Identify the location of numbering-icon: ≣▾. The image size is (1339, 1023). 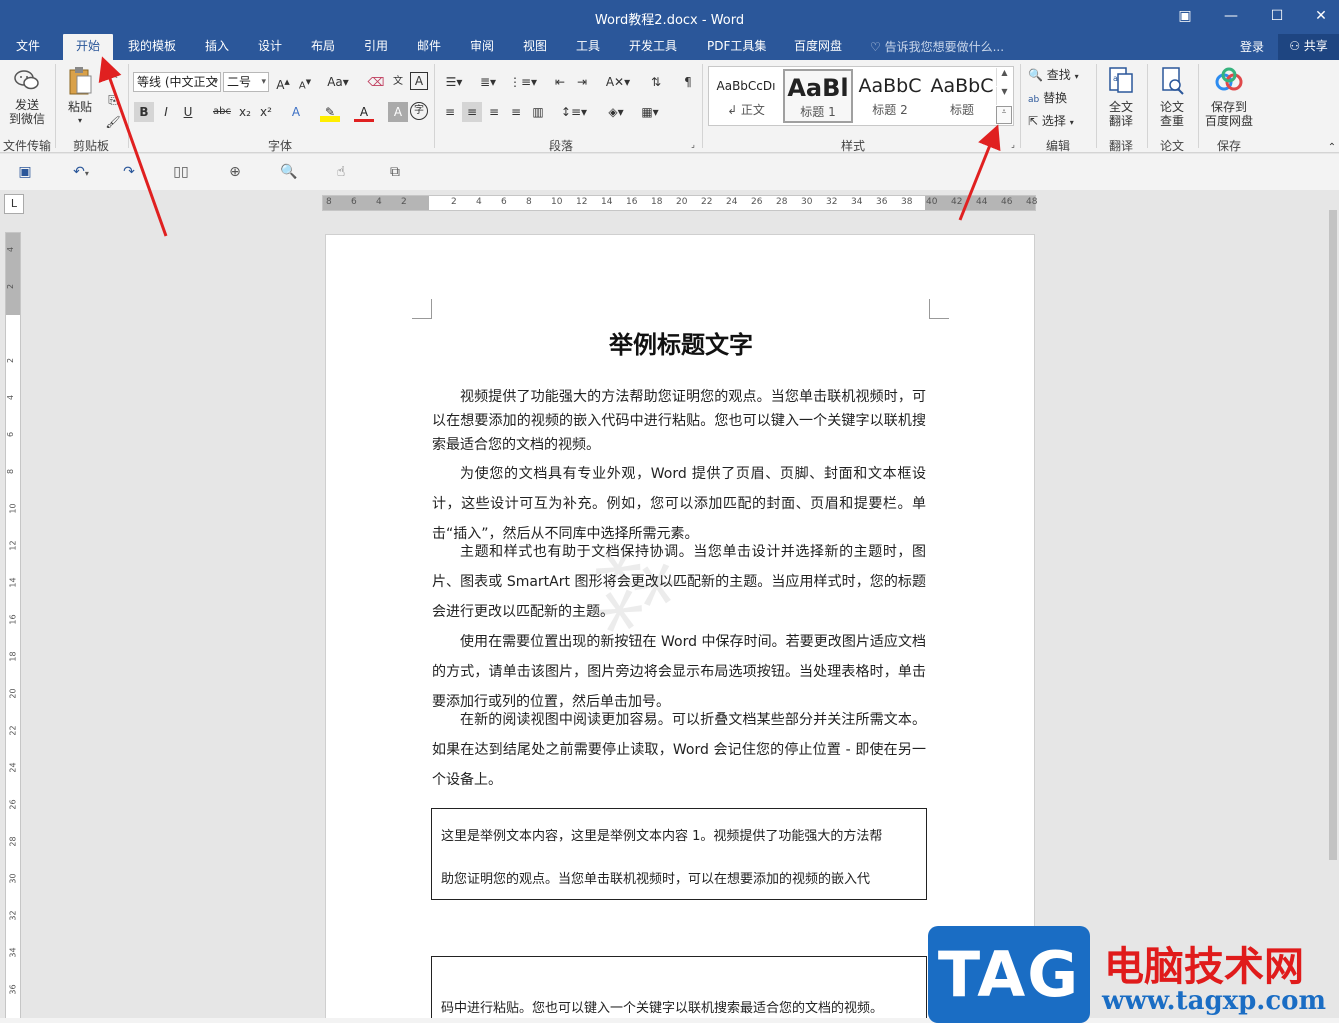
(488, 82).